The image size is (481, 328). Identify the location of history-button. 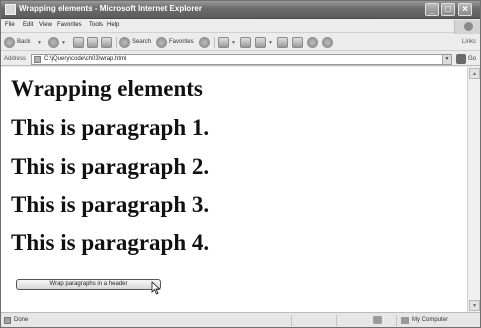
(205, 42).